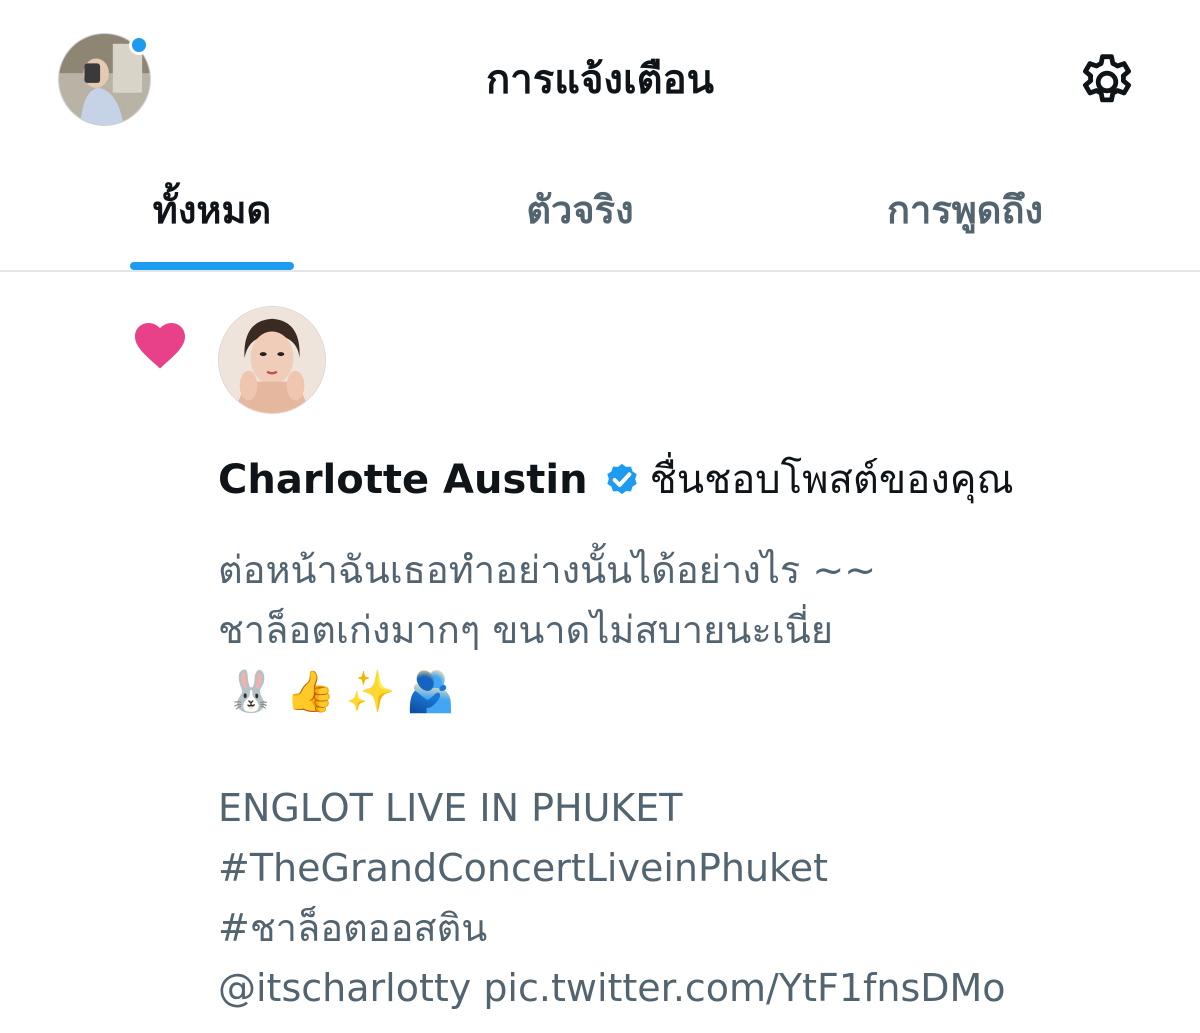 Image resolution: width=1200 pixels, height=1033 pixels. Describe the element at coordinates (600, 80) in the screenshot. I see `page-title: การแจ้งเตือน` at that location.